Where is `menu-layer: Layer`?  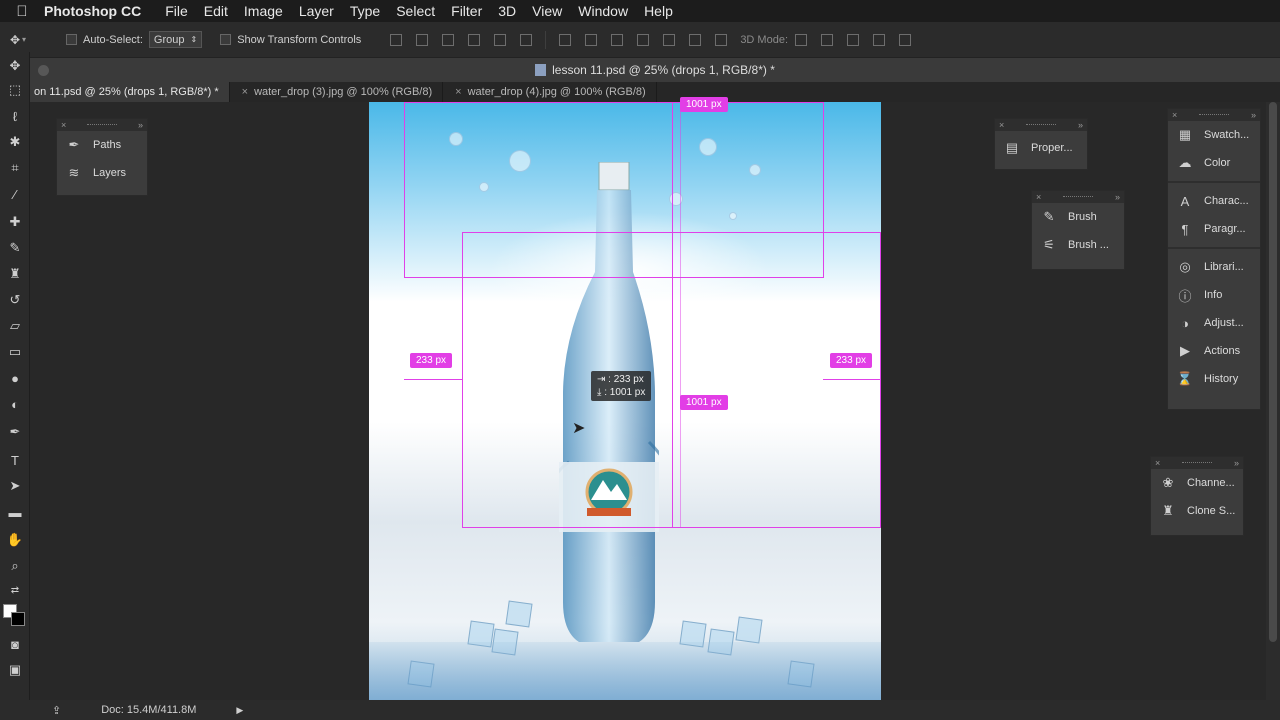 menu-layer: Layer is located at coordinates (316, 11).